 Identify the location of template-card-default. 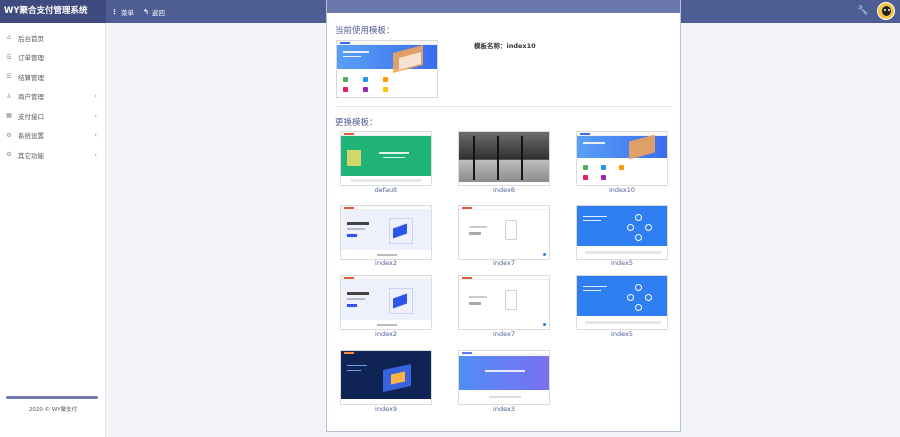
(386, 158).